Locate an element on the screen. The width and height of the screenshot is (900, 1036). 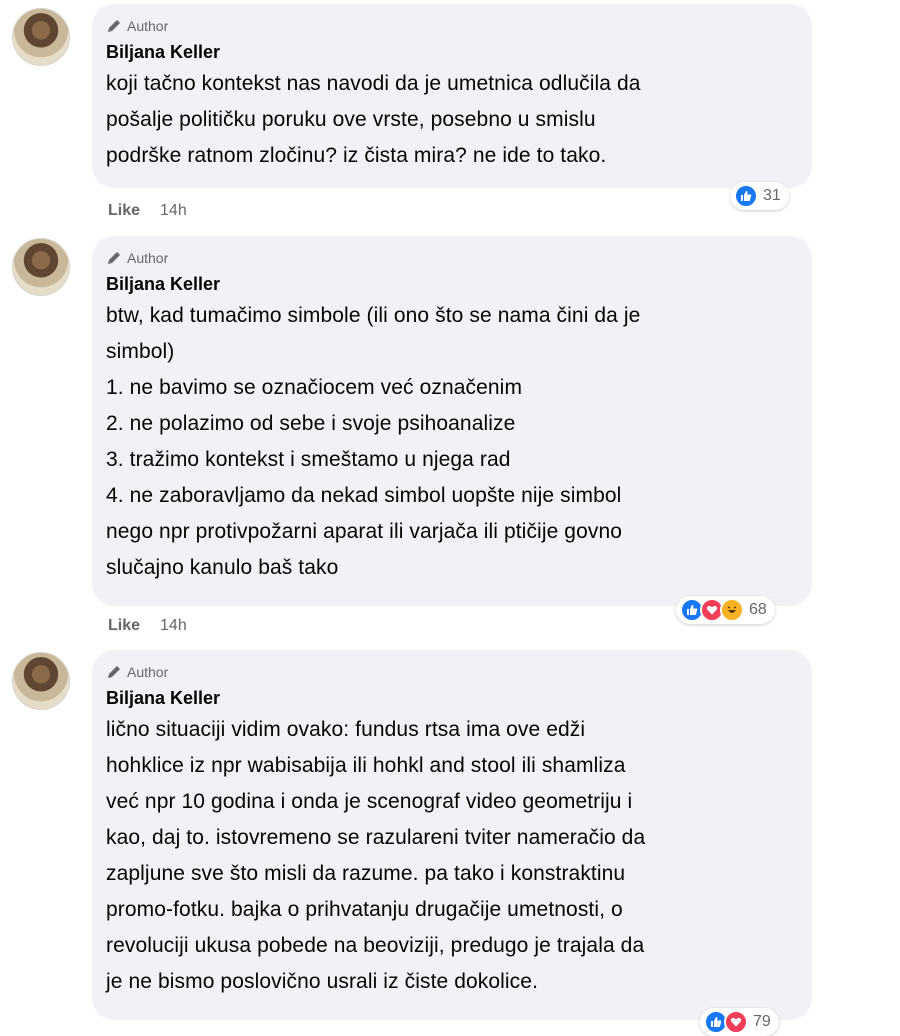
reaction-summary: 68 is located at coordinates (725, 610).